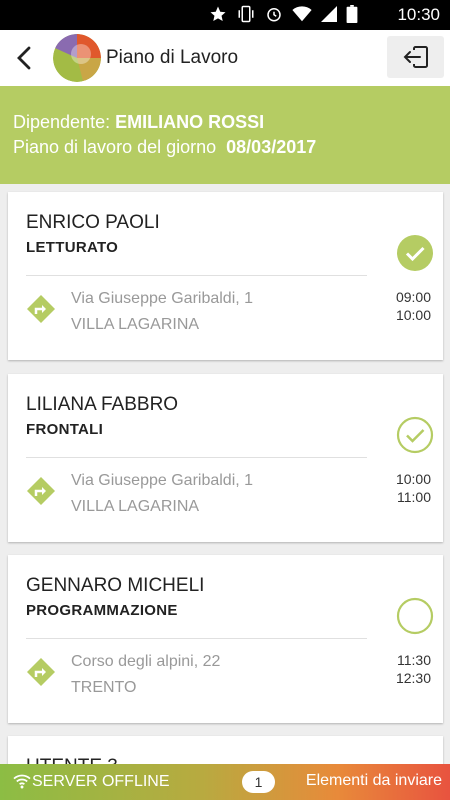 The height and width of the screenshot is (800, 450). I want to click on check-outline-icon, so click(415, 435).